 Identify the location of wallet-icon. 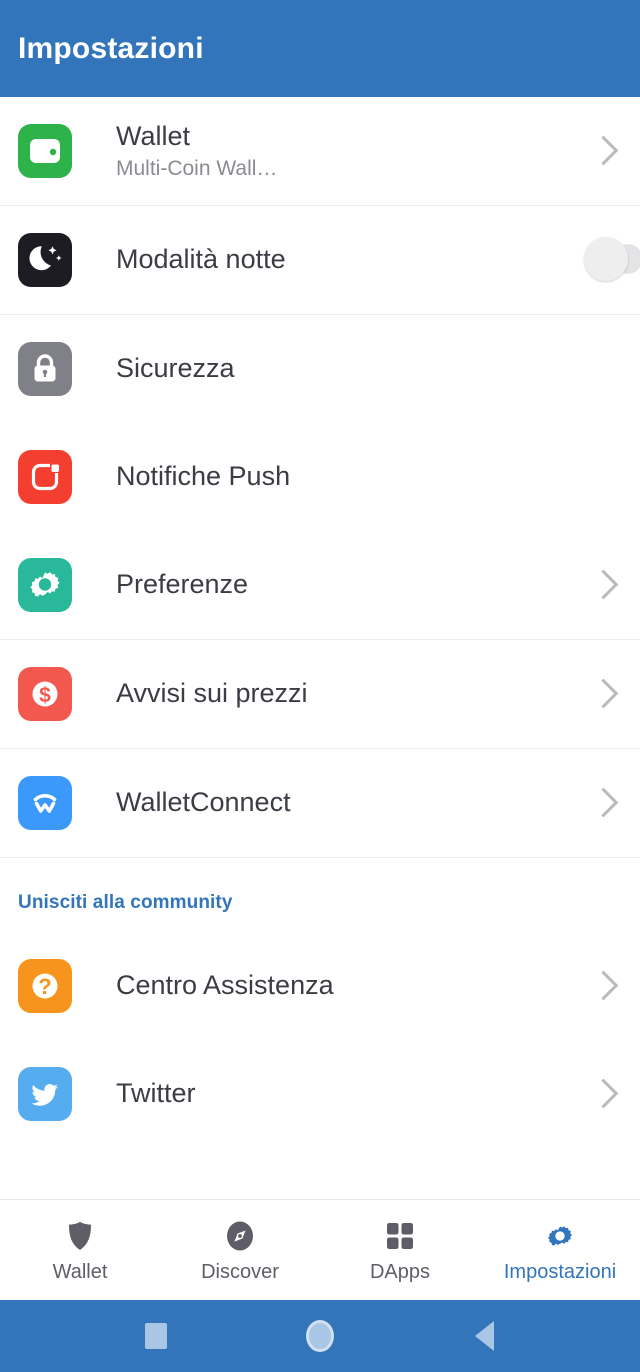
(45, 151).